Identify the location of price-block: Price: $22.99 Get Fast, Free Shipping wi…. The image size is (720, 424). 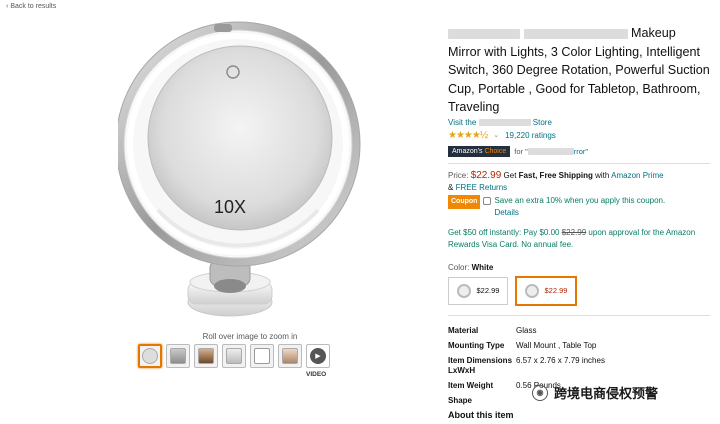
(556, 180).